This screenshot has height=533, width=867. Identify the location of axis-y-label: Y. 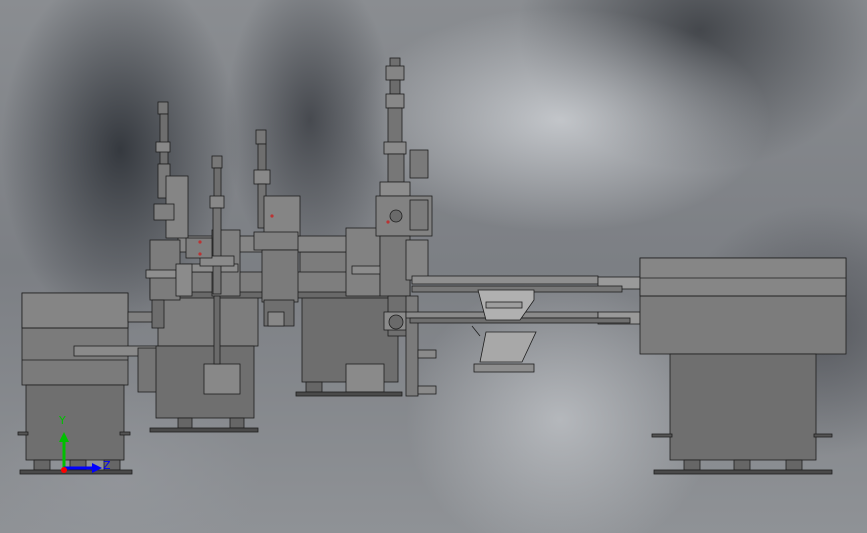
(62, 420).